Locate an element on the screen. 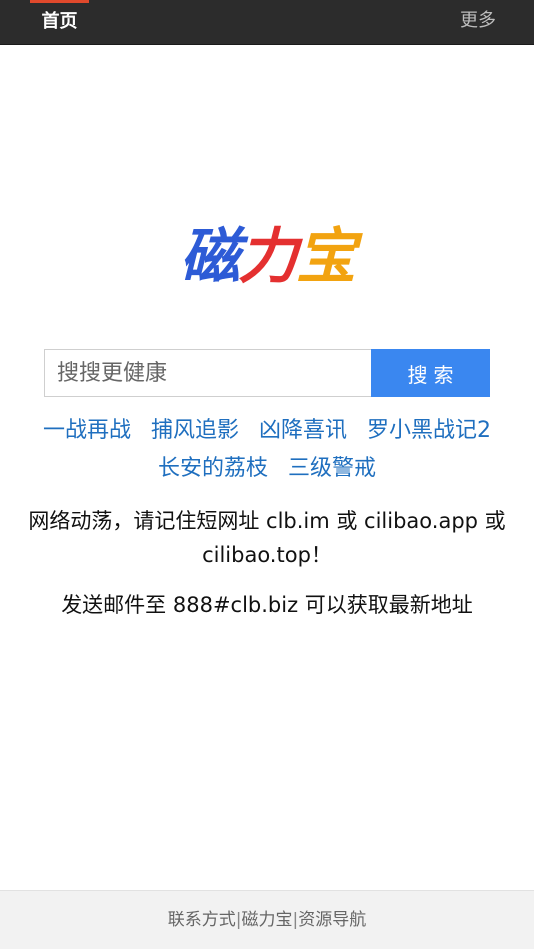  footer-link-resources: 资源导航 is located at coordinates (332, 920).